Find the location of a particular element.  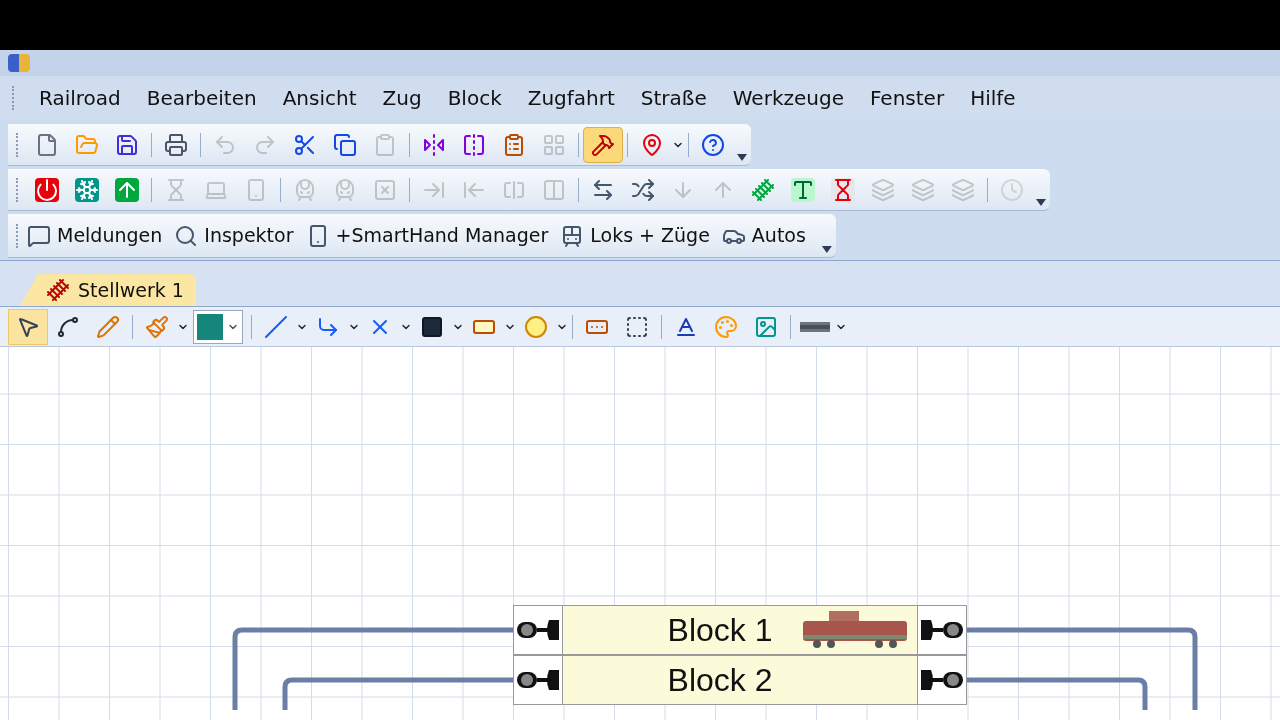

pencil-icon is located at coordinates (108, 326).